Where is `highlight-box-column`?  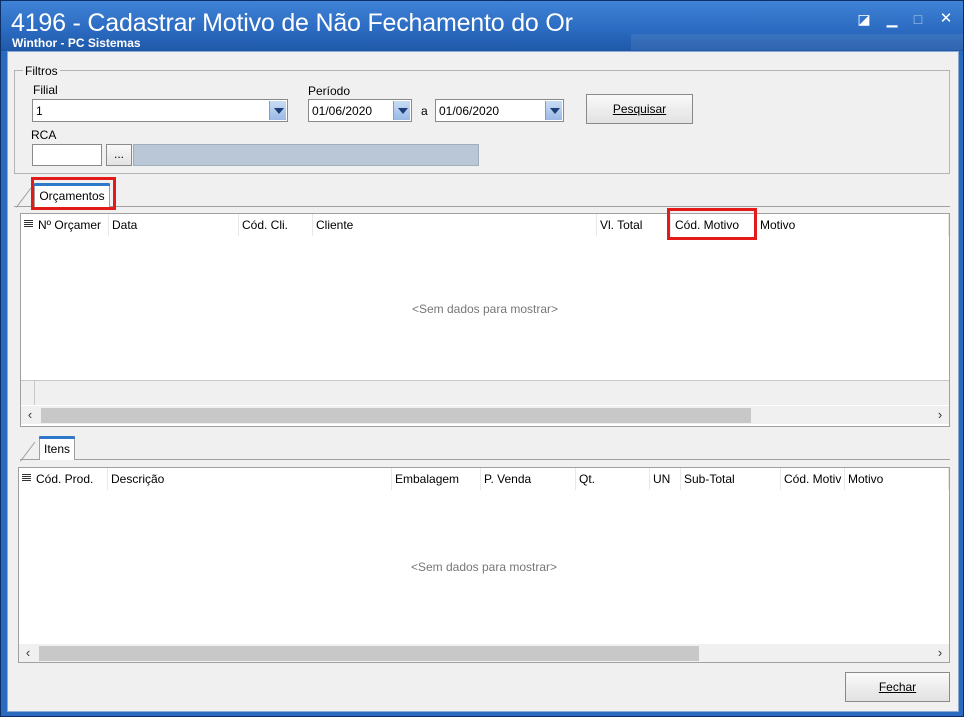
highlight-box-column is located at coordinates (712, 224).